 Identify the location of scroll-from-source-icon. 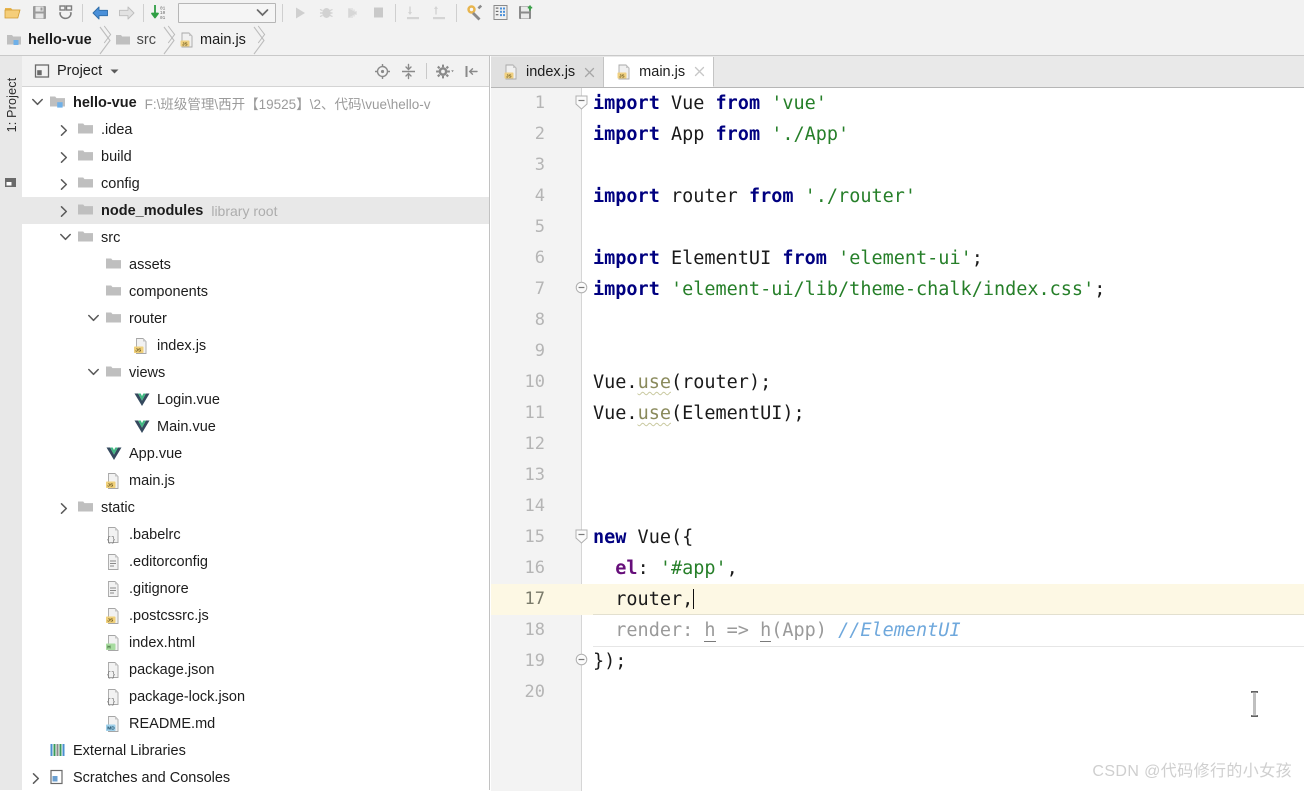
(382, 71).